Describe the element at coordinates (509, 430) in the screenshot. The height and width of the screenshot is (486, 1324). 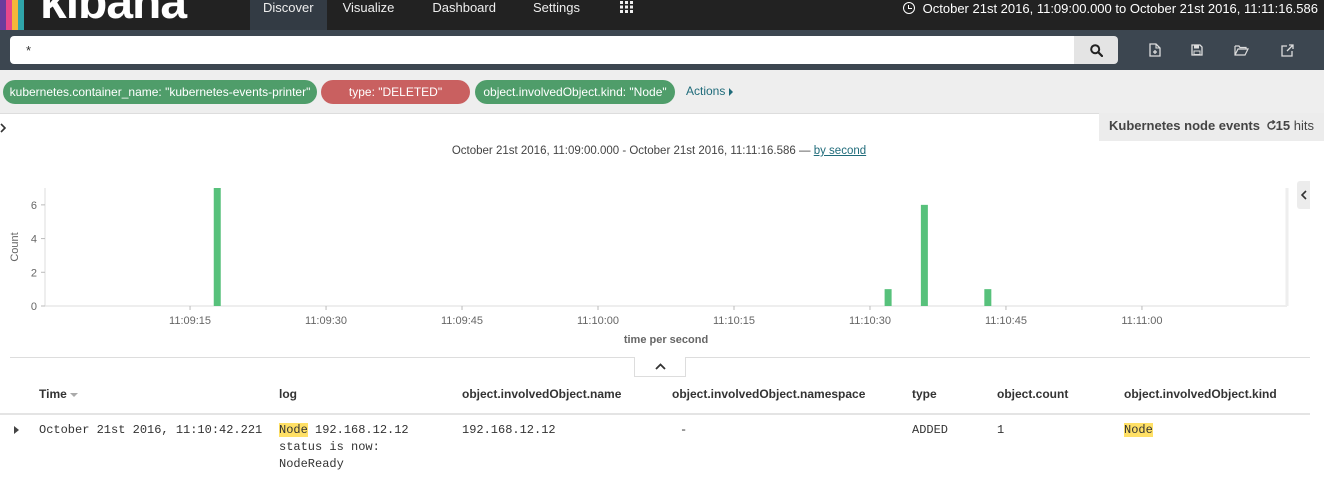
I see `cell-name: 192.168.12.12` at that location.